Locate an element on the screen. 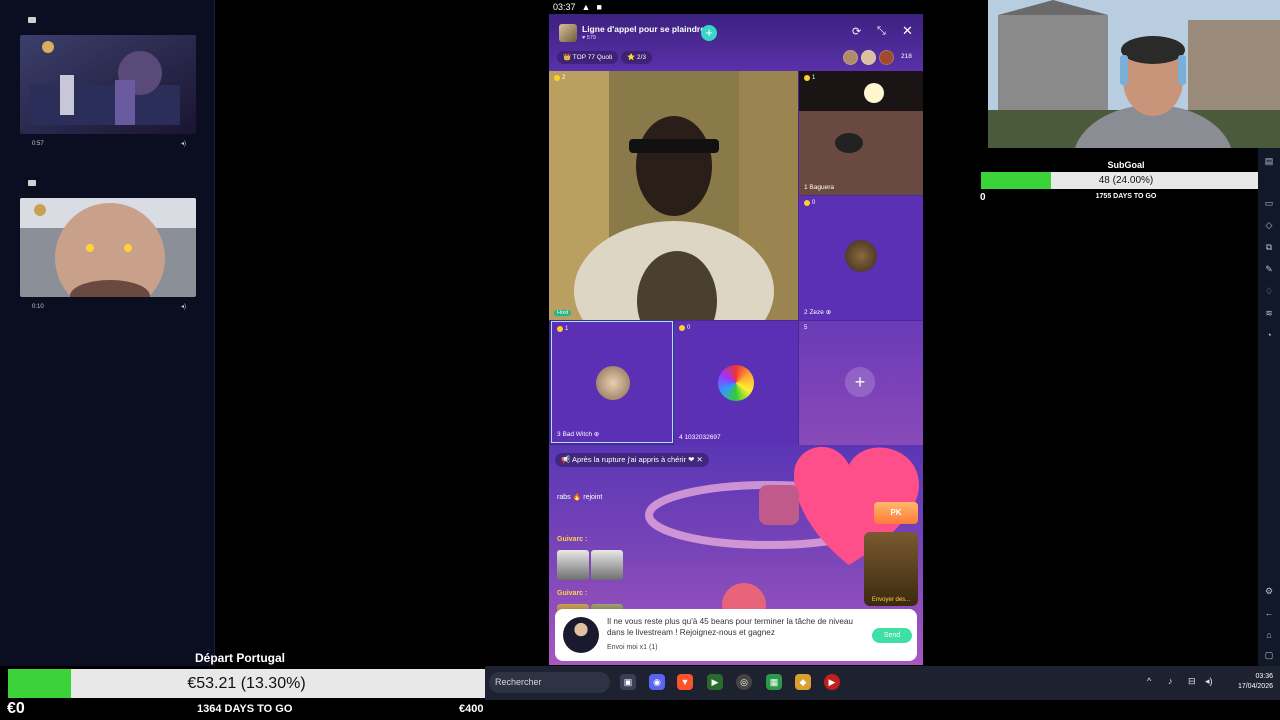 This screenshot has height=720, width=1280. seat-index: 4 is located at coordinates (681, 437).